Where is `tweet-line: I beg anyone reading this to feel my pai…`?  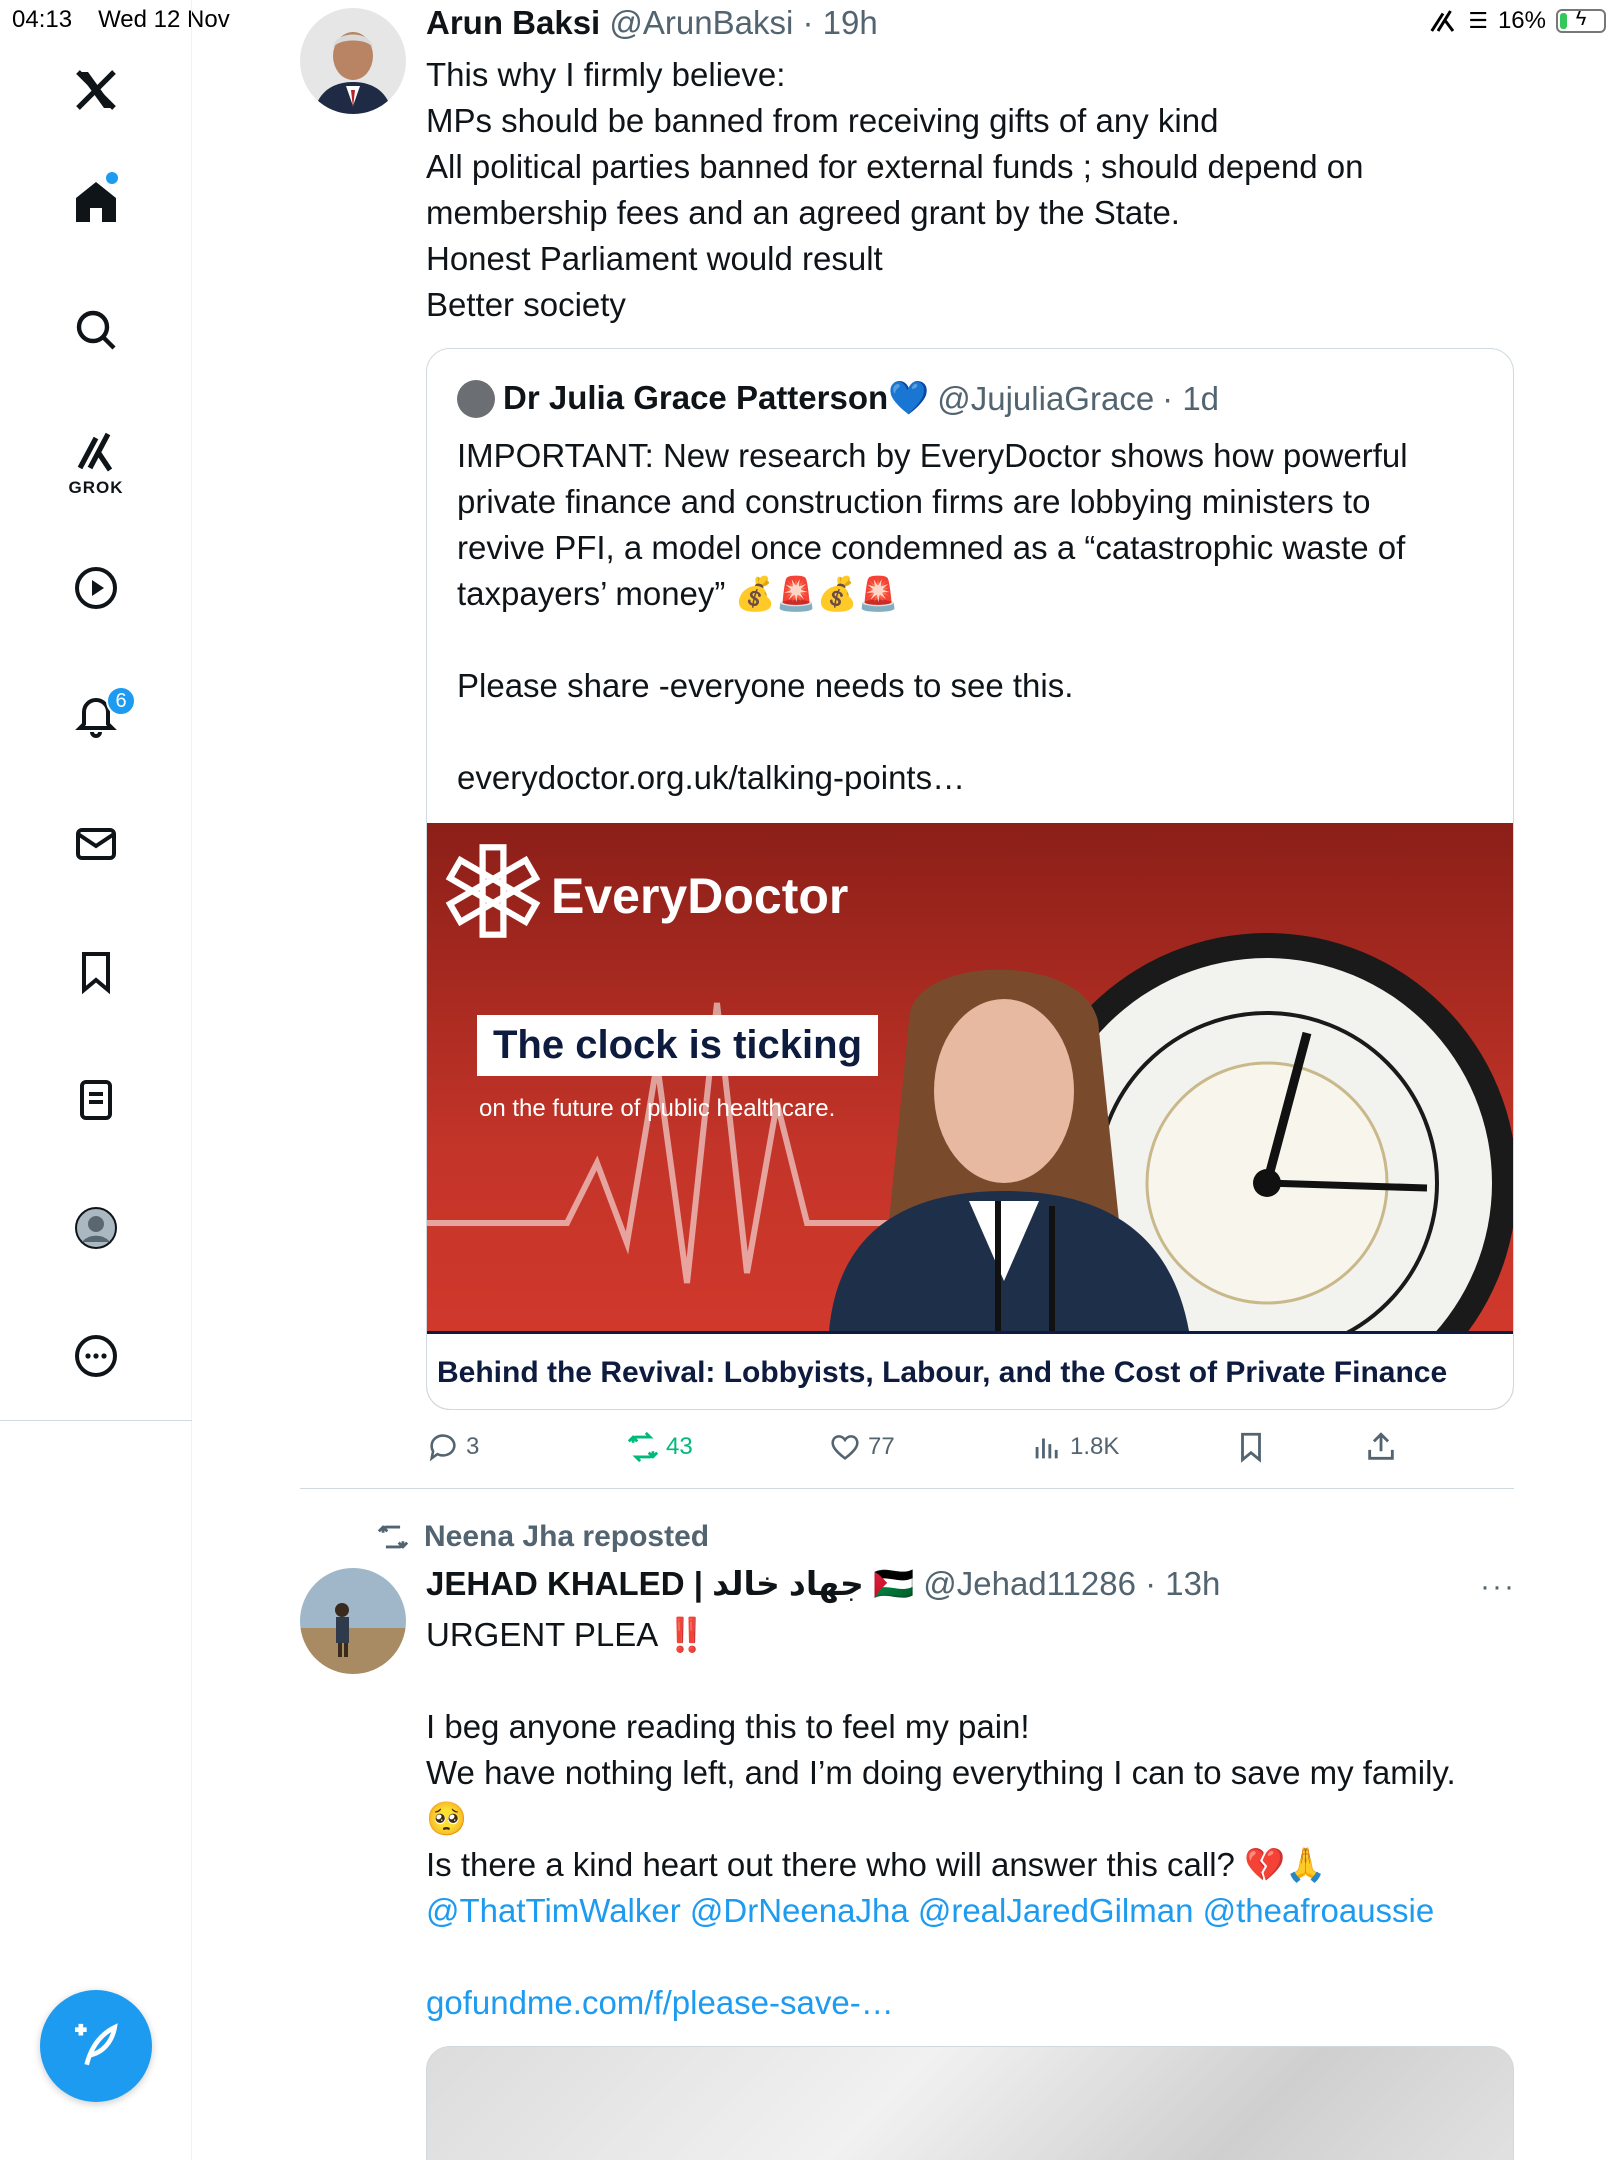
tweet-line: I beg anyone reading this to feel my pai… is located at coordinates (728, 1726).